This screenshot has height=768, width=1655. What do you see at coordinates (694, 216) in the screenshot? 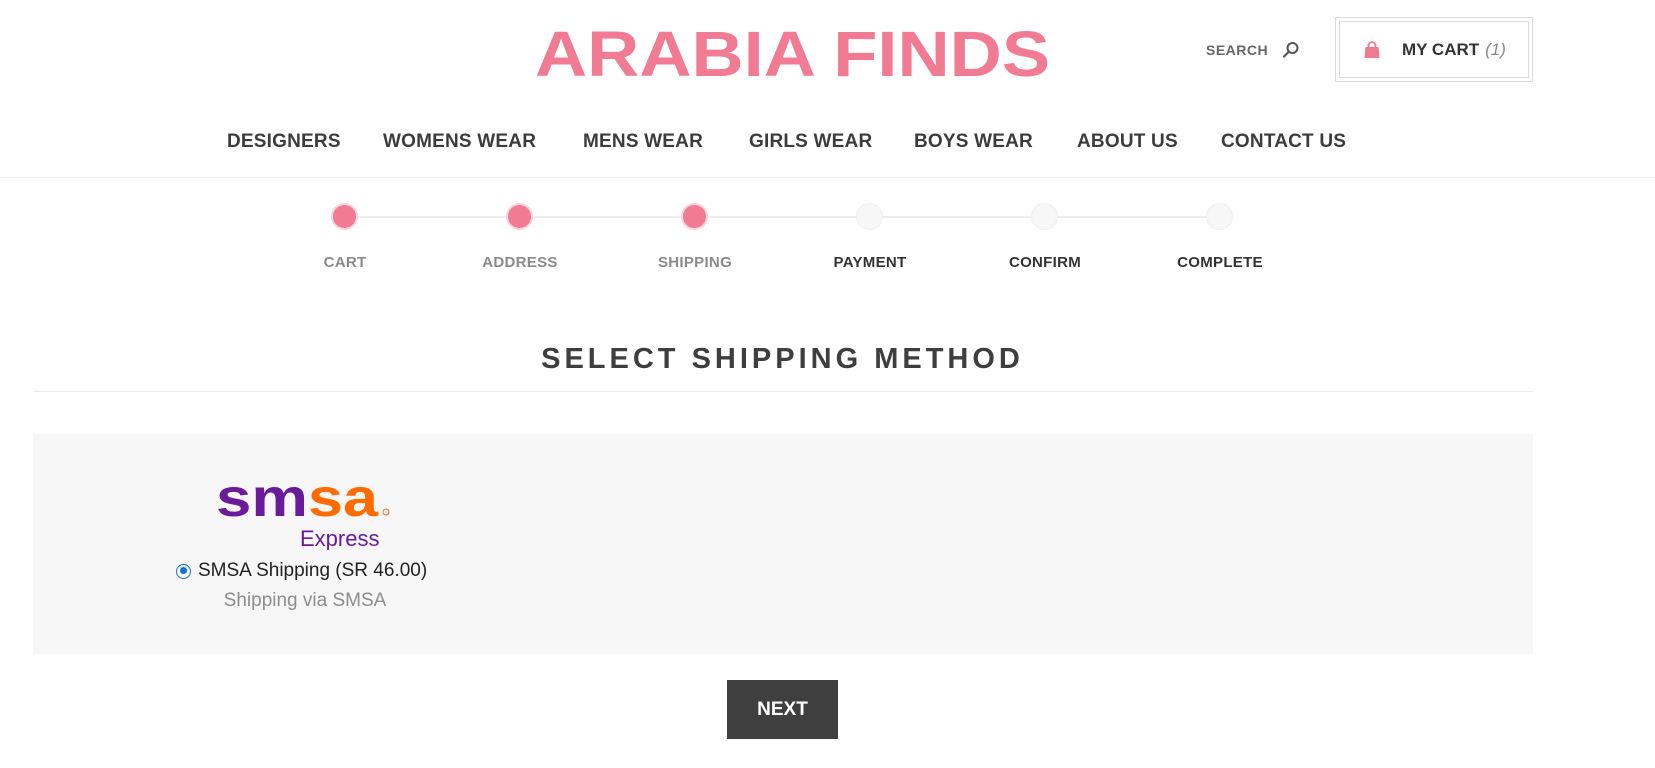
I see `step-dot-shipping` at bounding box center [694, 216].